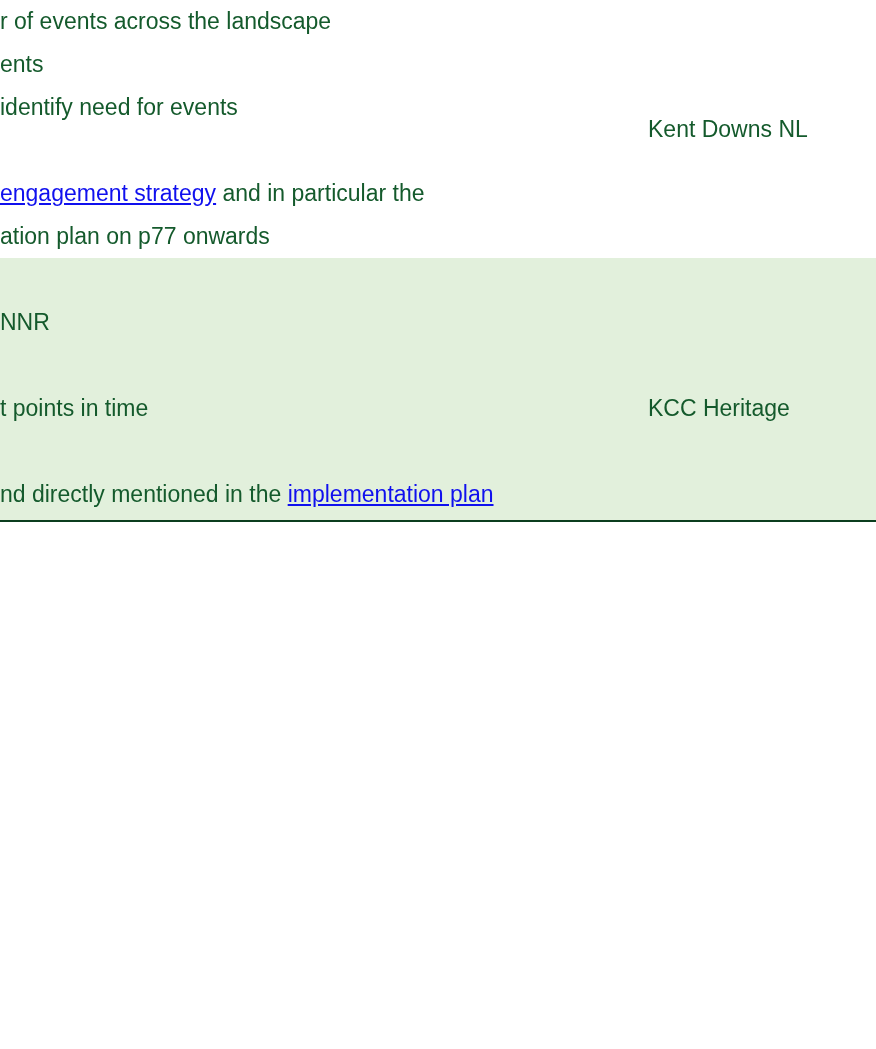 The height and width of the screenshot is (1049, 876). What do you see at coordinates (719, 408) in the screenshot?
I see `owner-label: KCC Heritage` at bounding box center [719, 408].